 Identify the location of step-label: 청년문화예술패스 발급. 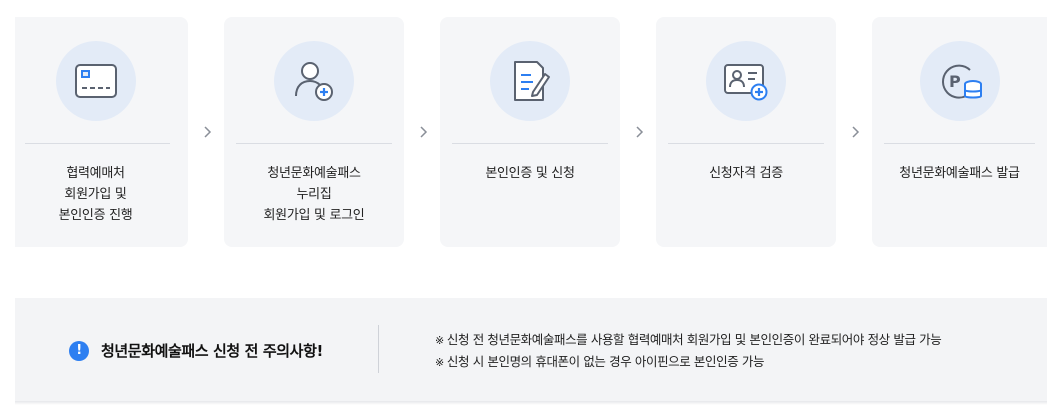
(959, 173).